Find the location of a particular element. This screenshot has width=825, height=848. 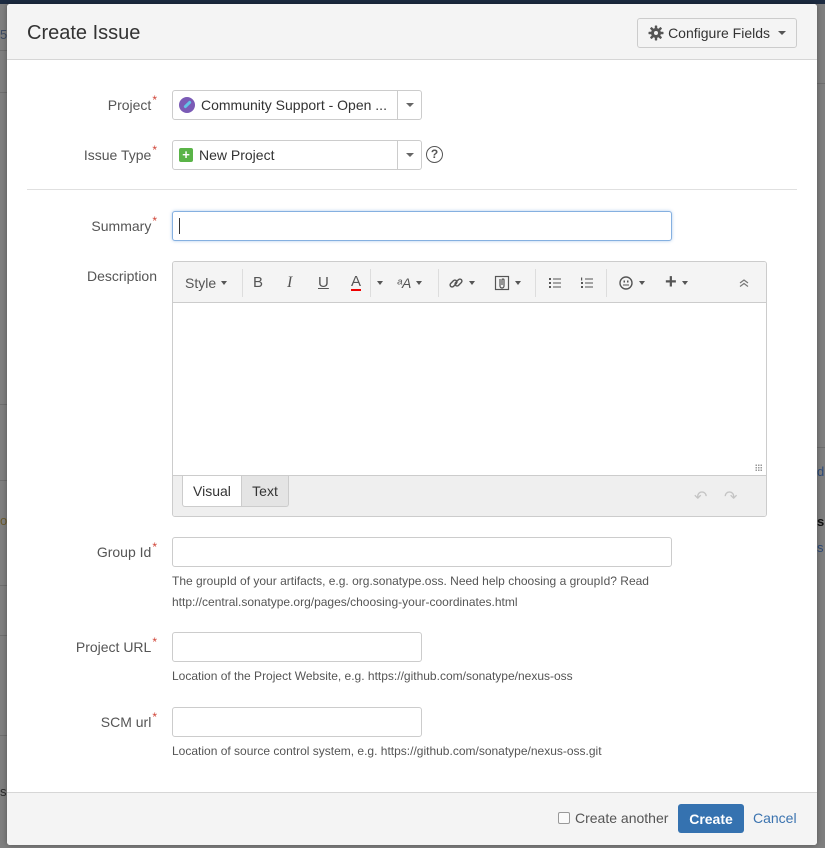

insert-more-button: + is located at coordinates (676, 282).